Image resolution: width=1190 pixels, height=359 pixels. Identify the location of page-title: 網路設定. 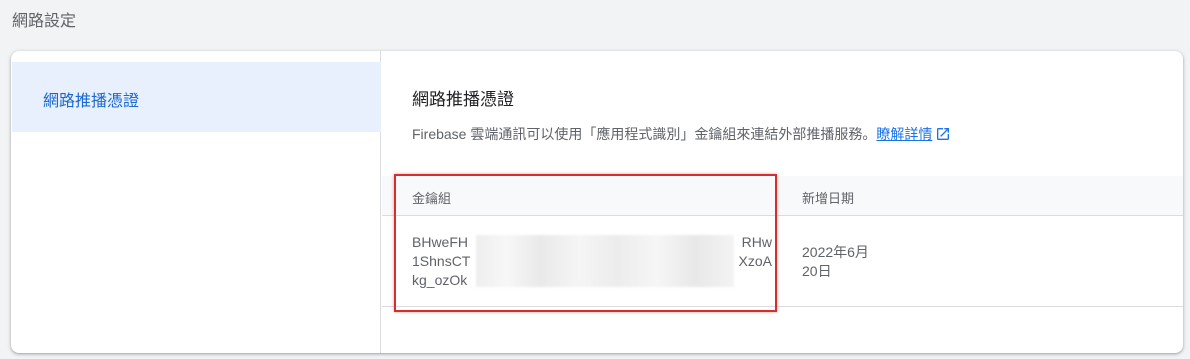
(44, 21).